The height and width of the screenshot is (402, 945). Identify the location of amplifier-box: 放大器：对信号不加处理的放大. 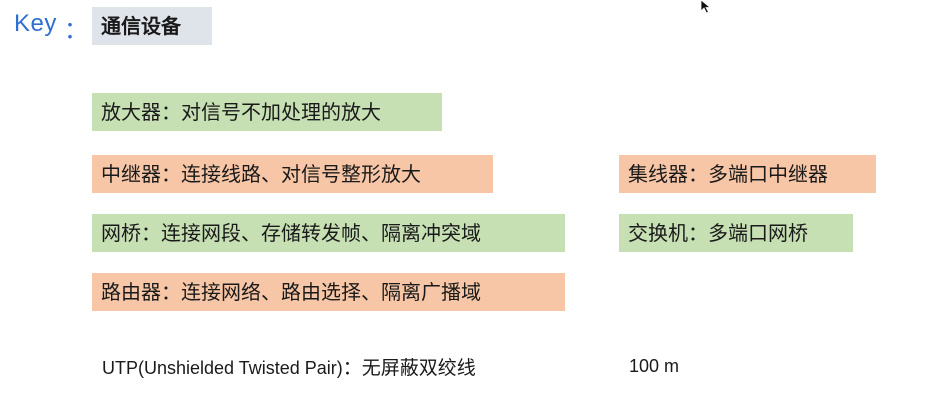
(267, 112).